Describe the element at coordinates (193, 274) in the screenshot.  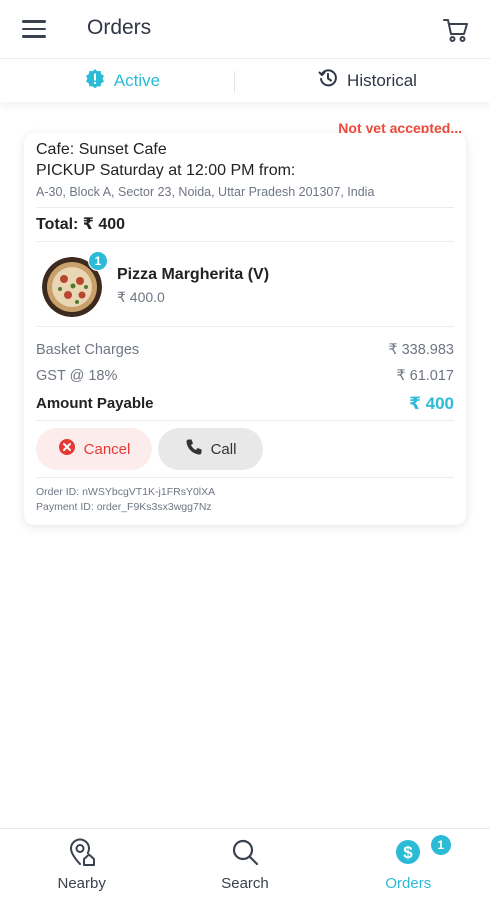
I see `item-name: Pizza Margherita (V)` at that location.